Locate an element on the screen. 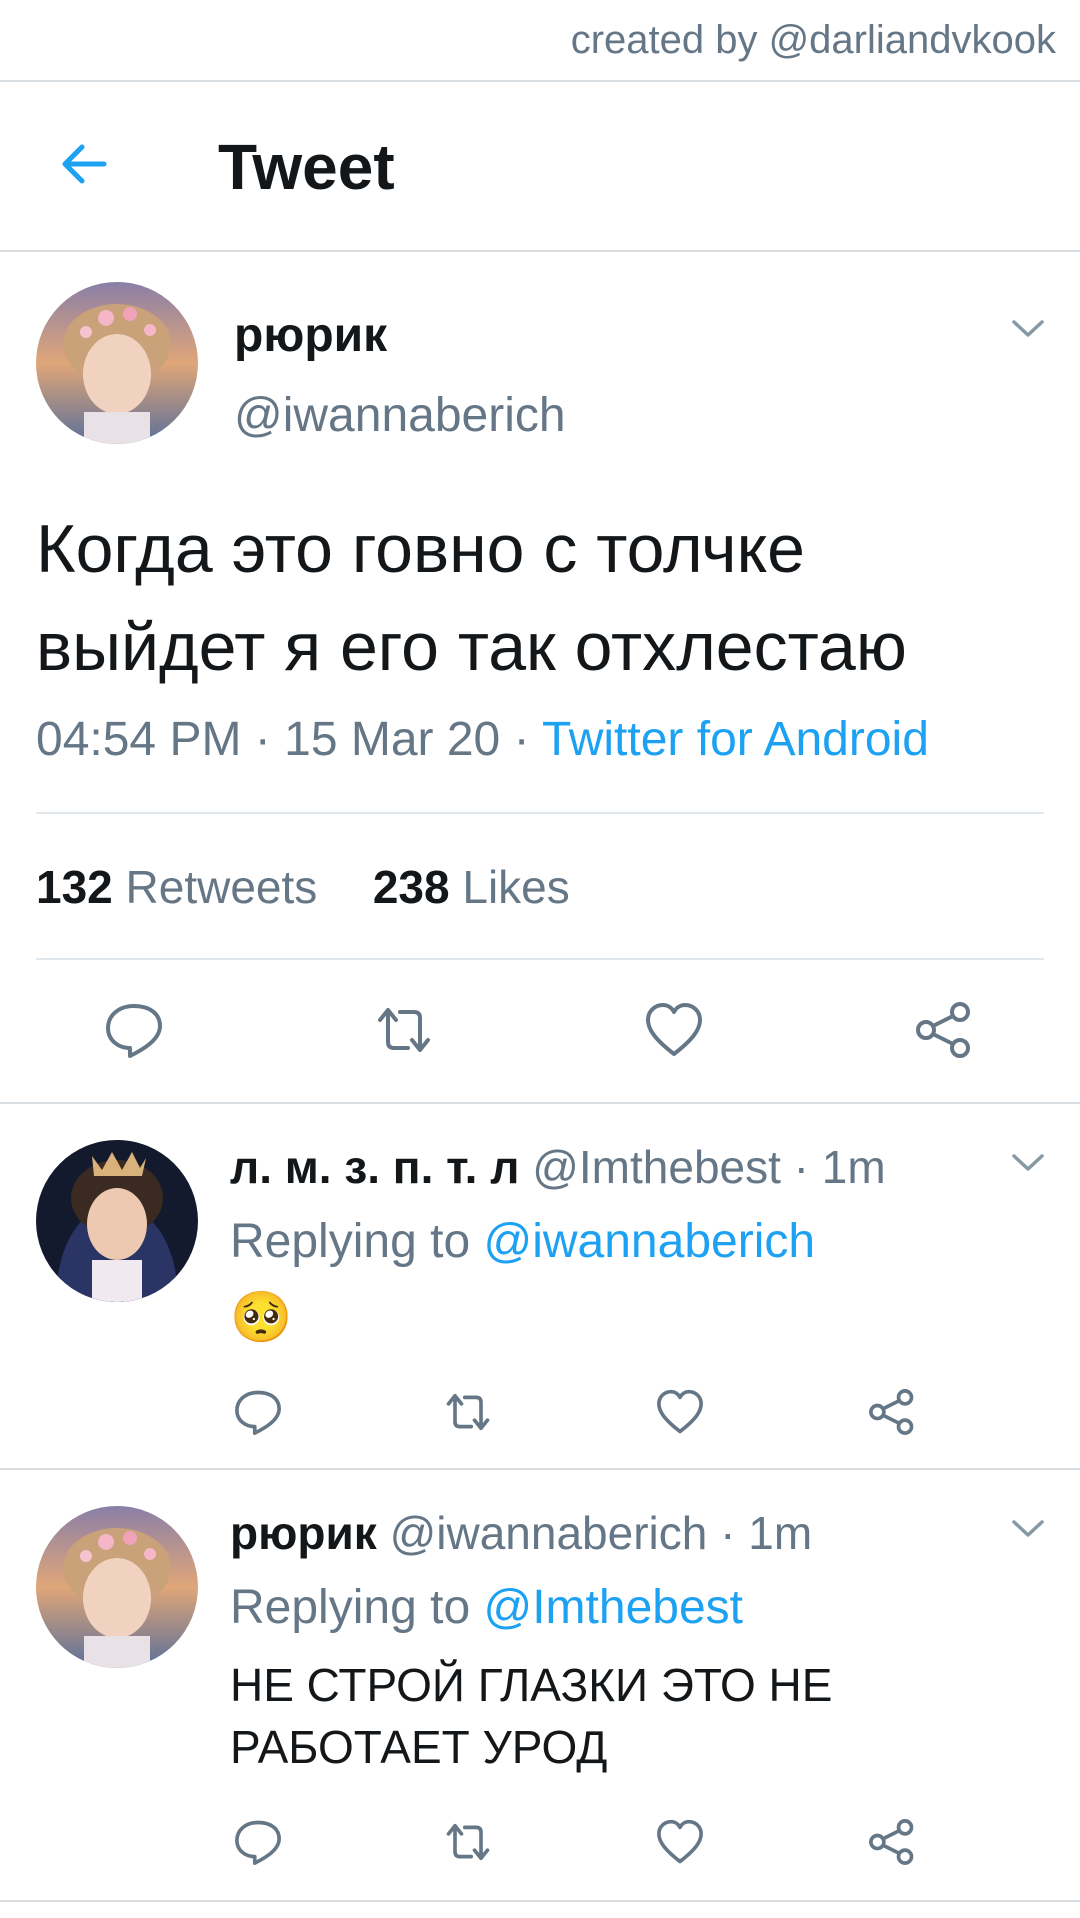 The height and width of the screenshot is (1918, 1080). tweet-date: 15 Mar 20 is located at coordinates (392, 739).